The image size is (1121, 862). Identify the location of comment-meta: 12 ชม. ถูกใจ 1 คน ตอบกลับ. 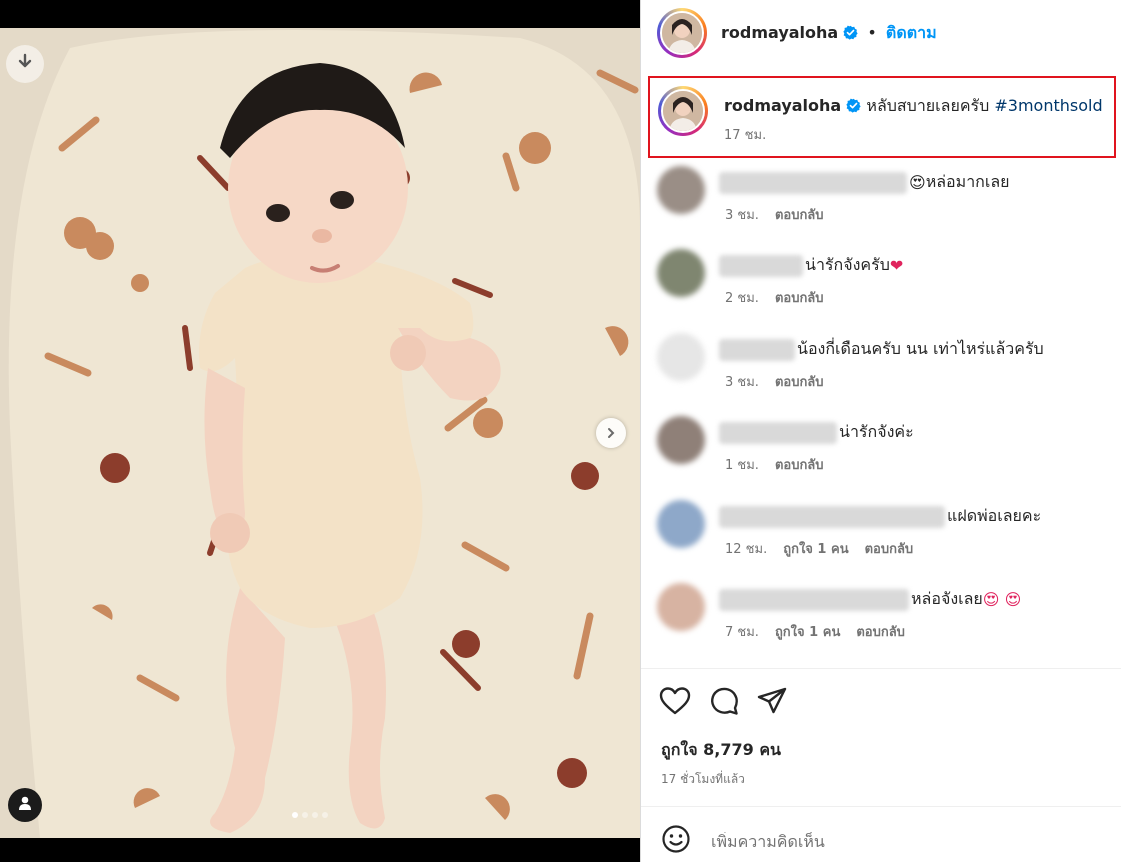
(819, 548).